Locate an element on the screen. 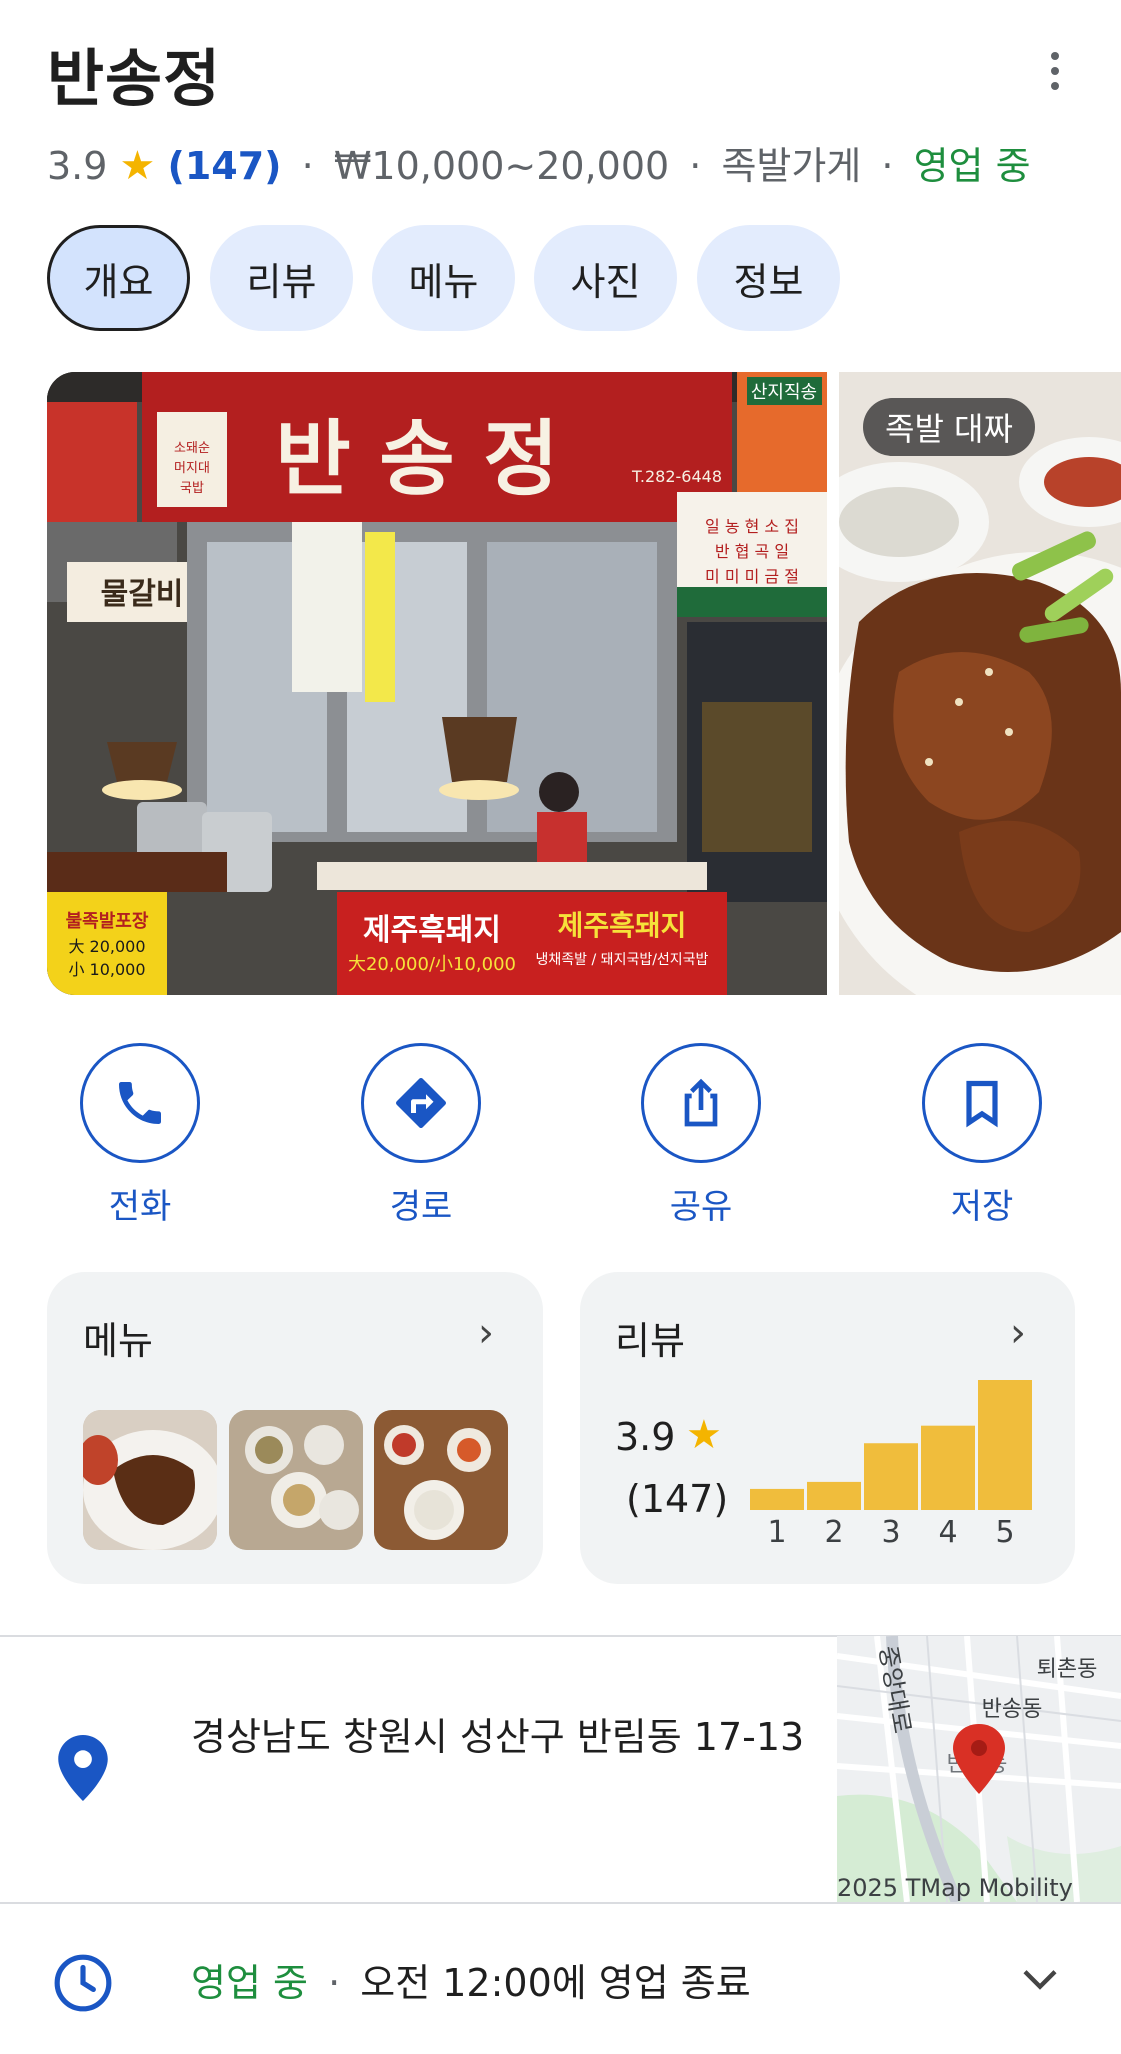 The image size is (1121, 2054). banner-price-text: 大20,000/小10,000 is located at coordinates (432, 964).